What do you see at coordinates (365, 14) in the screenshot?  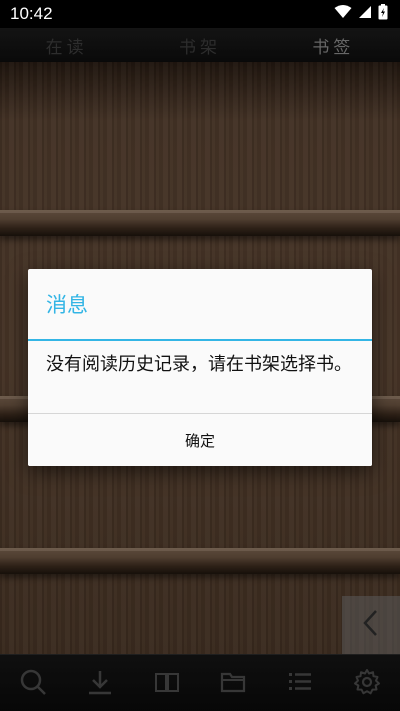 I see `signal-icon` at bounding box center [365, 14].